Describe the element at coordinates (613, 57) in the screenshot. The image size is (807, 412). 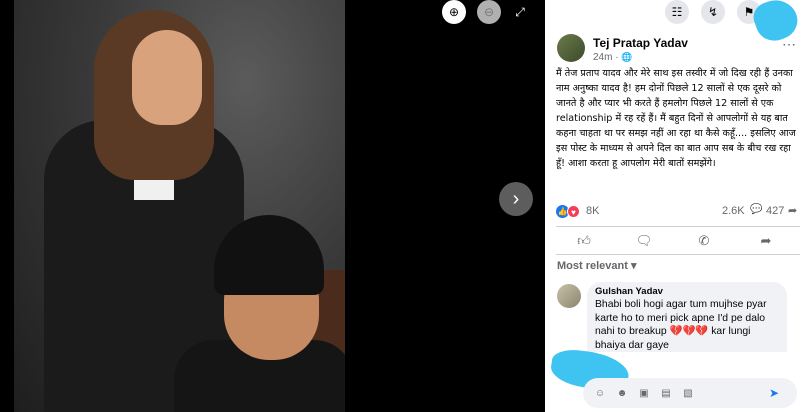
I see `post-time: 24m · 🌐` at that location.